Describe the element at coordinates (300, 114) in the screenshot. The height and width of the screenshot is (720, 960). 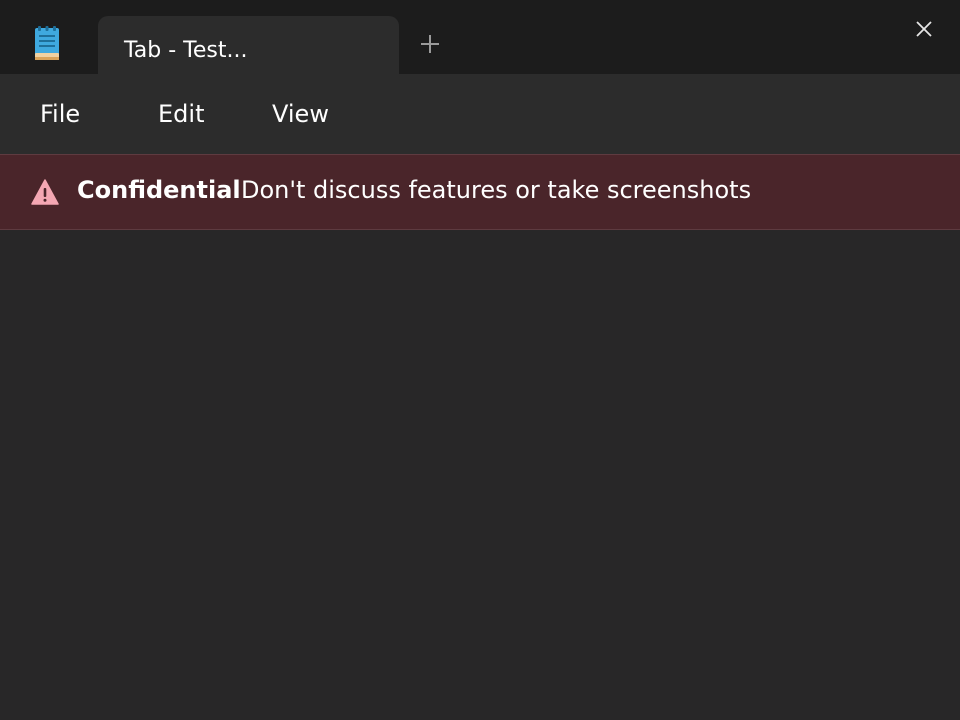
I see `menu-view: View` at that location.